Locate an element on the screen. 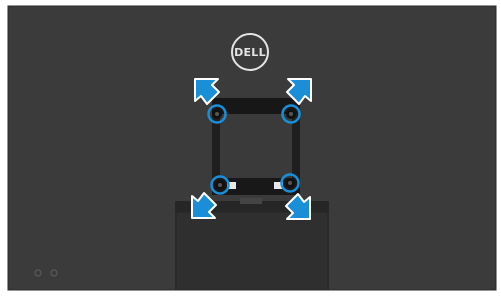 This screenshot has width=501, height=296. dell-logo-text: DELL is located at coordinates (250, 52).